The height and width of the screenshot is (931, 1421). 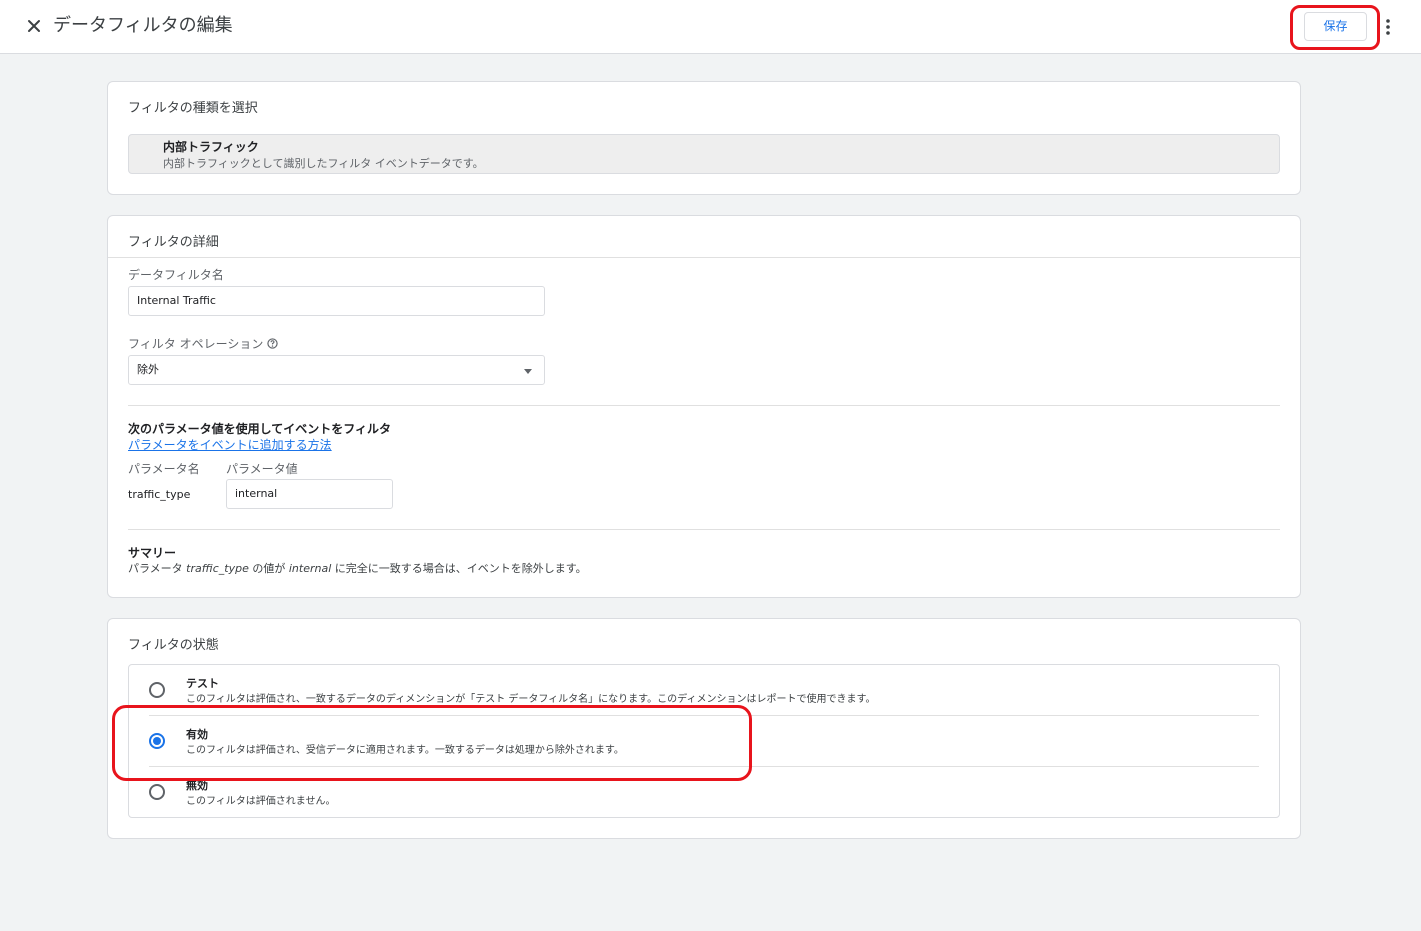 I want to click on filter-operation-label: フィルタ オペレーション, so click(x=203, y=343).